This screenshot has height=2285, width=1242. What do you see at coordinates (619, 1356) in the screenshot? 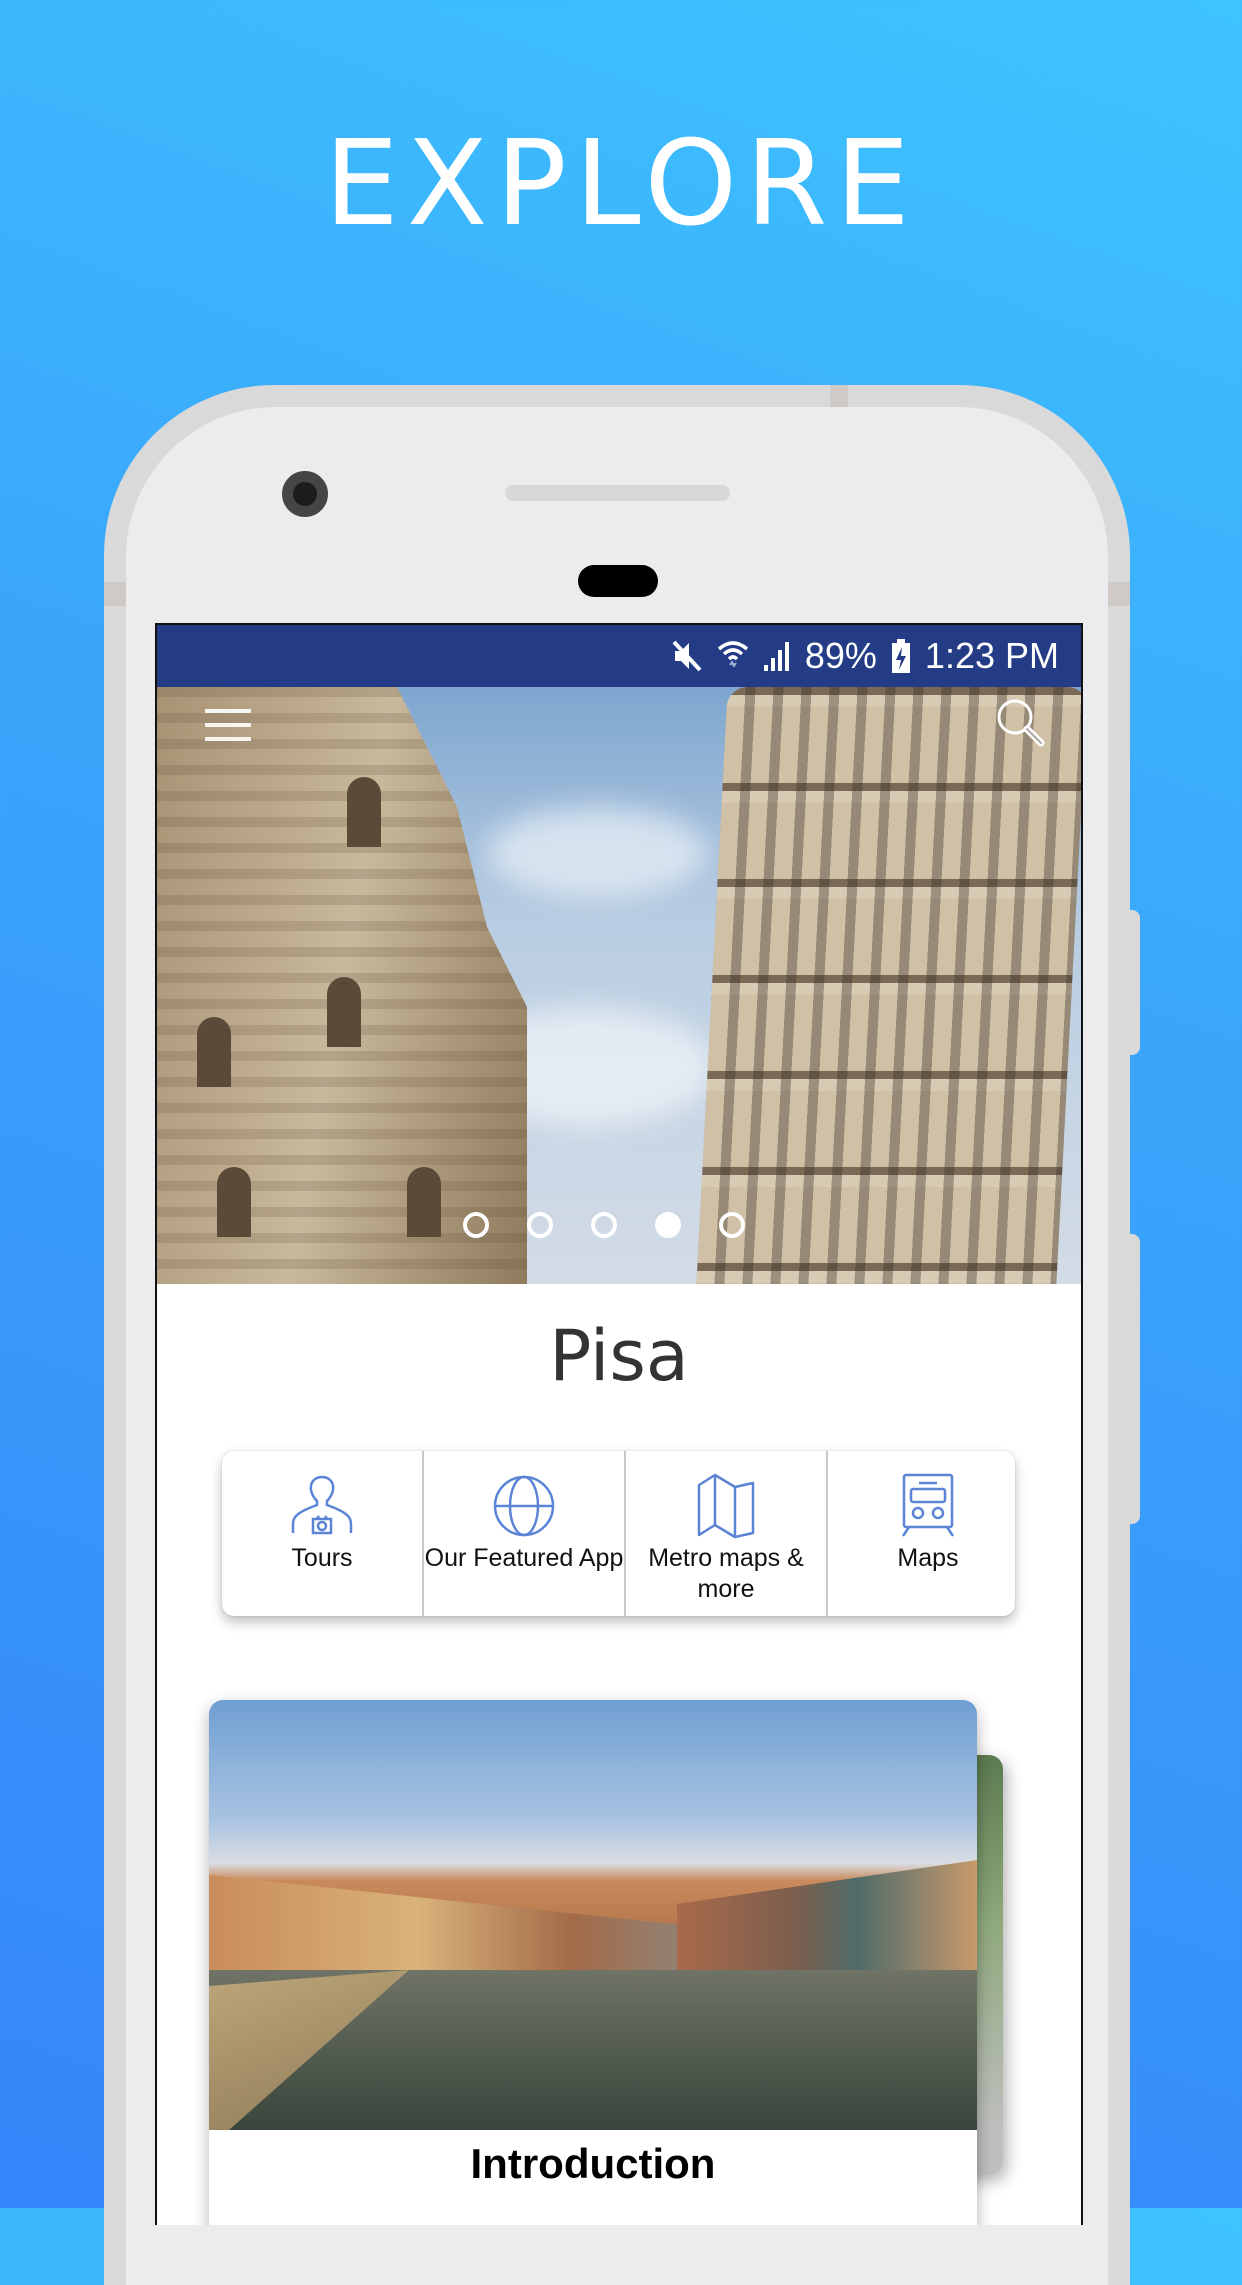
I see `city-title: Pisa` at bounding box center [619, 1356].